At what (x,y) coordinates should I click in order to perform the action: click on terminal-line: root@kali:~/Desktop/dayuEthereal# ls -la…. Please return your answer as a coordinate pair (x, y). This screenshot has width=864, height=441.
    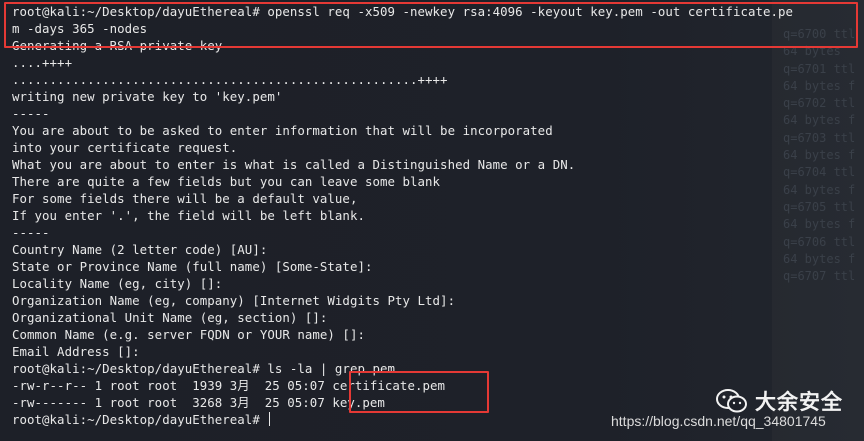
    Looking at the image, I should click on (203, 368).